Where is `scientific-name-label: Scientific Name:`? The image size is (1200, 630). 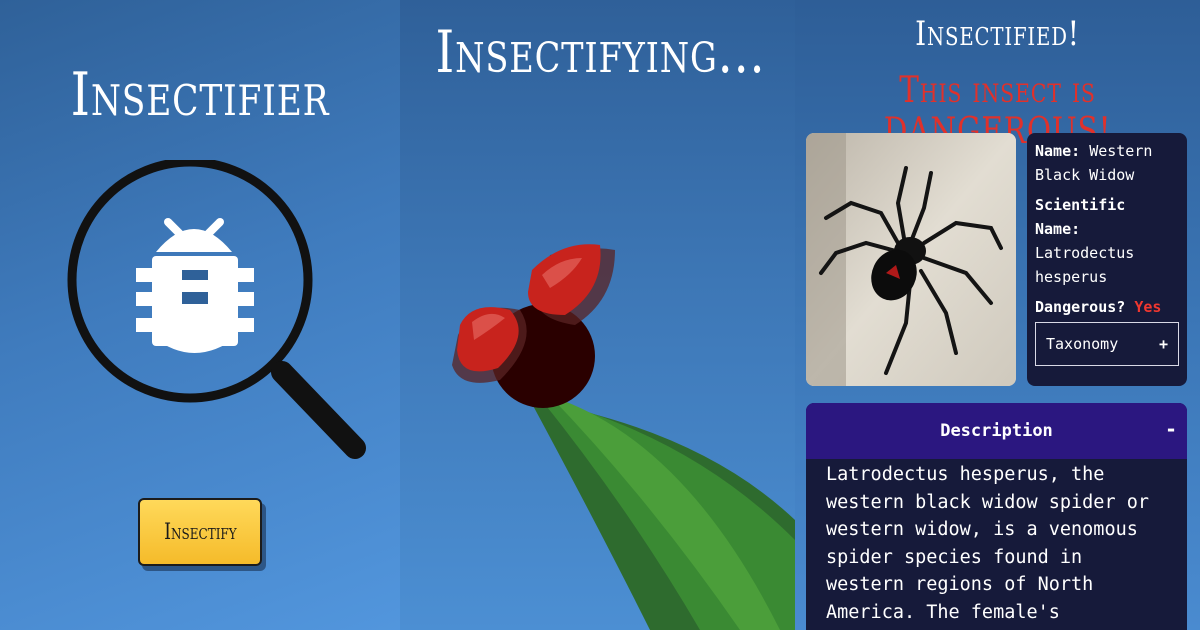
scientific-name-label: Scientific Name: is located at coordinates (1080, 217).